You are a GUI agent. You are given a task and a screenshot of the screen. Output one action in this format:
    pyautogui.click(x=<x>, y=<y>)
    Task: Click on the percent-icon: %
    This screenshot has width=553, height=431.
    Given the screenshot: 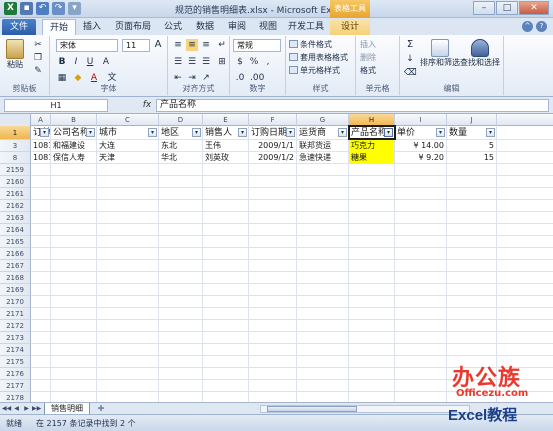 What is the action you would take?
    pyautogui.click(x=254, y=62)
    